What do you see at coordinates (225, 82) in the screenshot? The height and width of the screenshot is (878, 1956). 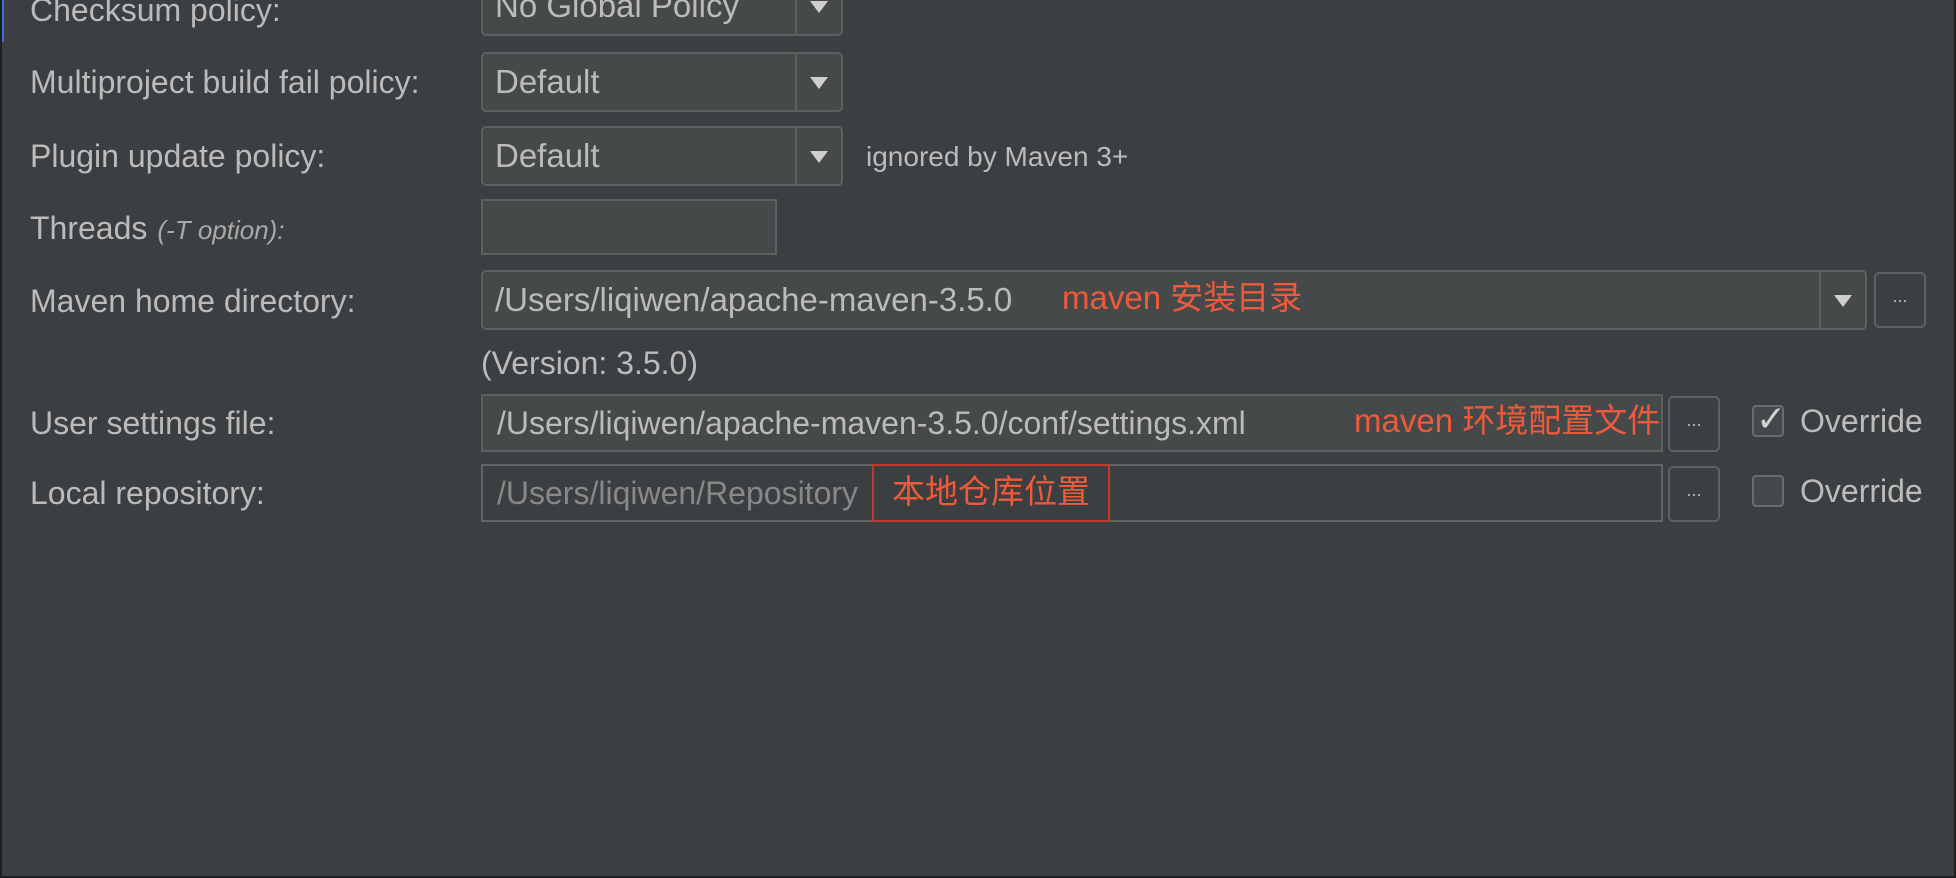 I see `multiproject-fail-policy-label: Multiproject build fail policy:` at bounding box center [225, 82].